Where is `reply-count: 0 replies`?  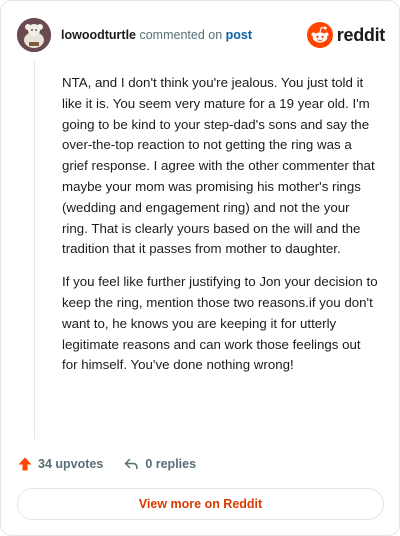
reply-count: 0 replies is located at coordinates (171, 464).